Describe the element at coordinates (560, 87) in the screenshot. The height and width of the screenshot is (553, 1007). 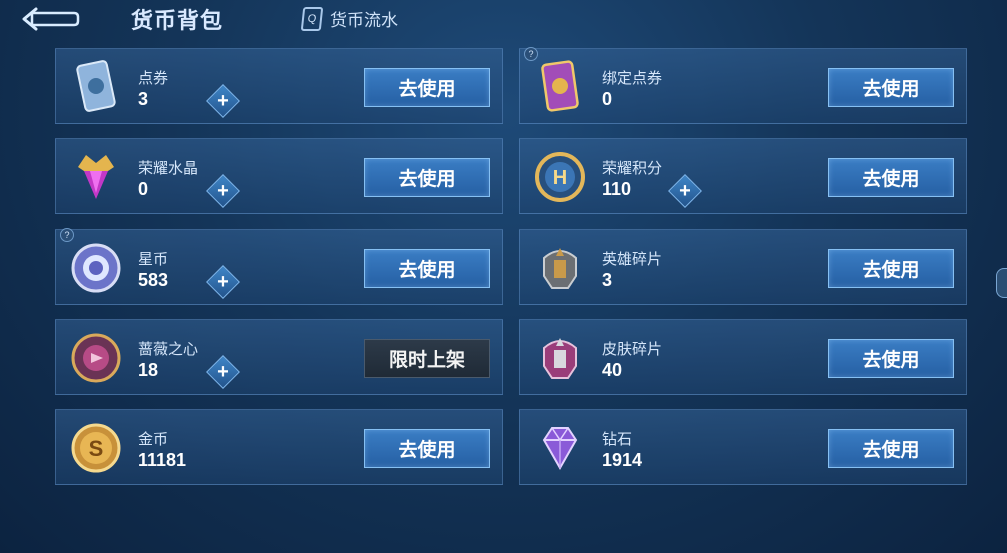
I see `bound-coupon-icon` at that location.